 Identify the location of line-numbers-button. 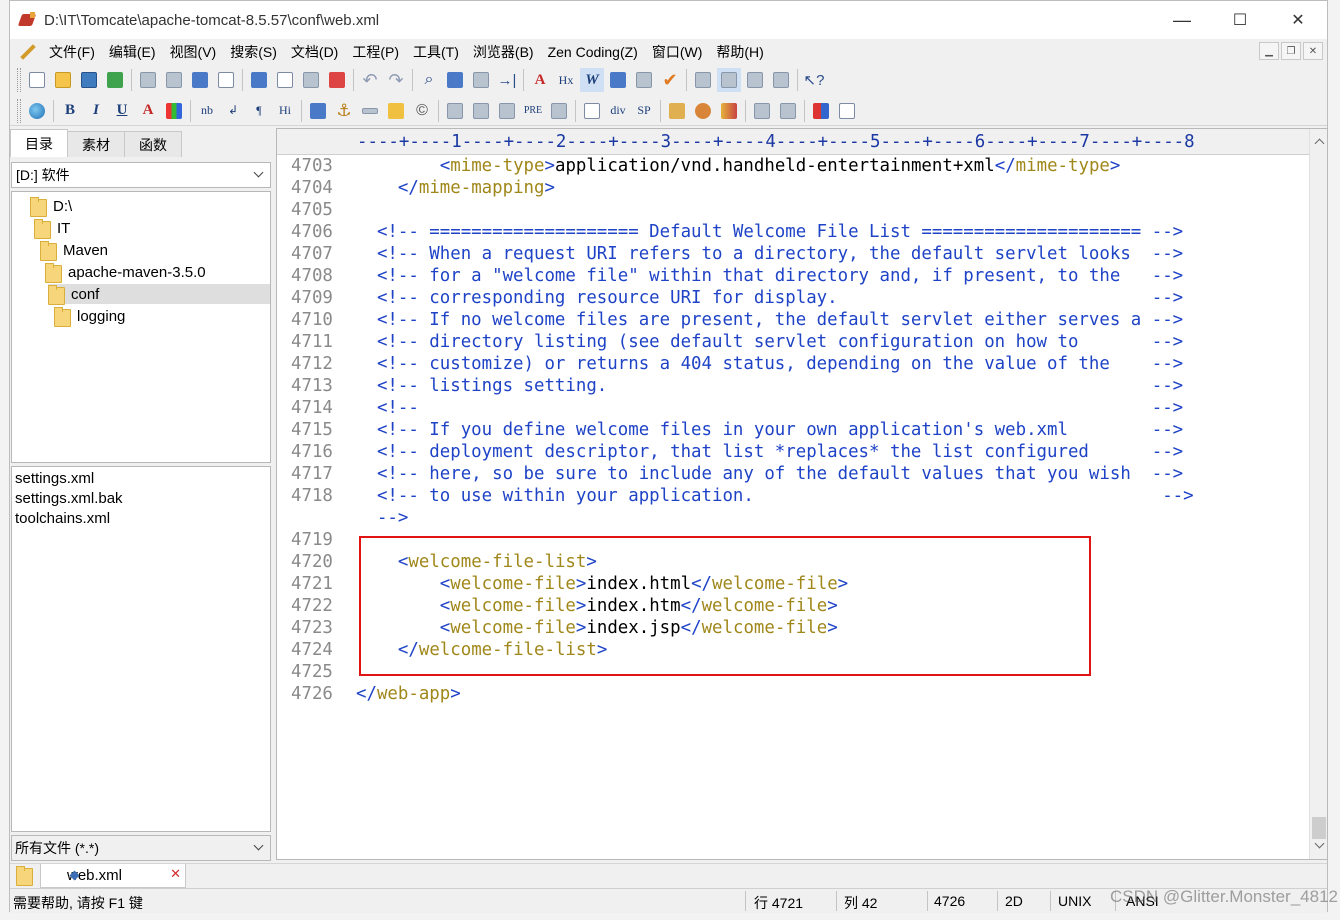
(644, 80).